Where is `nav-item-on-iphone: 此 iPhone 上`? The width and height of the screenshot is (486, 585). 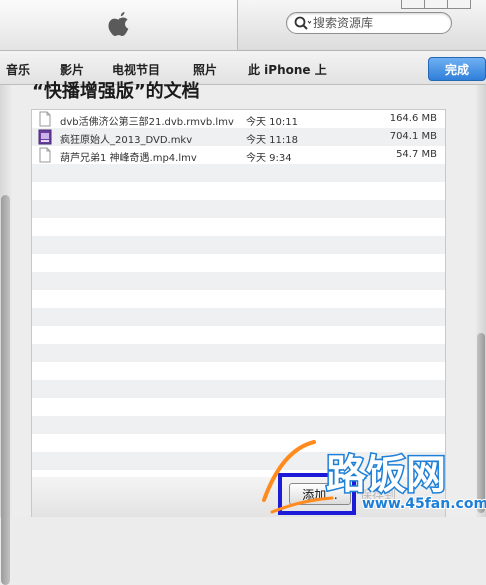
nav-item-on-iphone: 此 iPhone 上 is located at coordinates (287, 69).